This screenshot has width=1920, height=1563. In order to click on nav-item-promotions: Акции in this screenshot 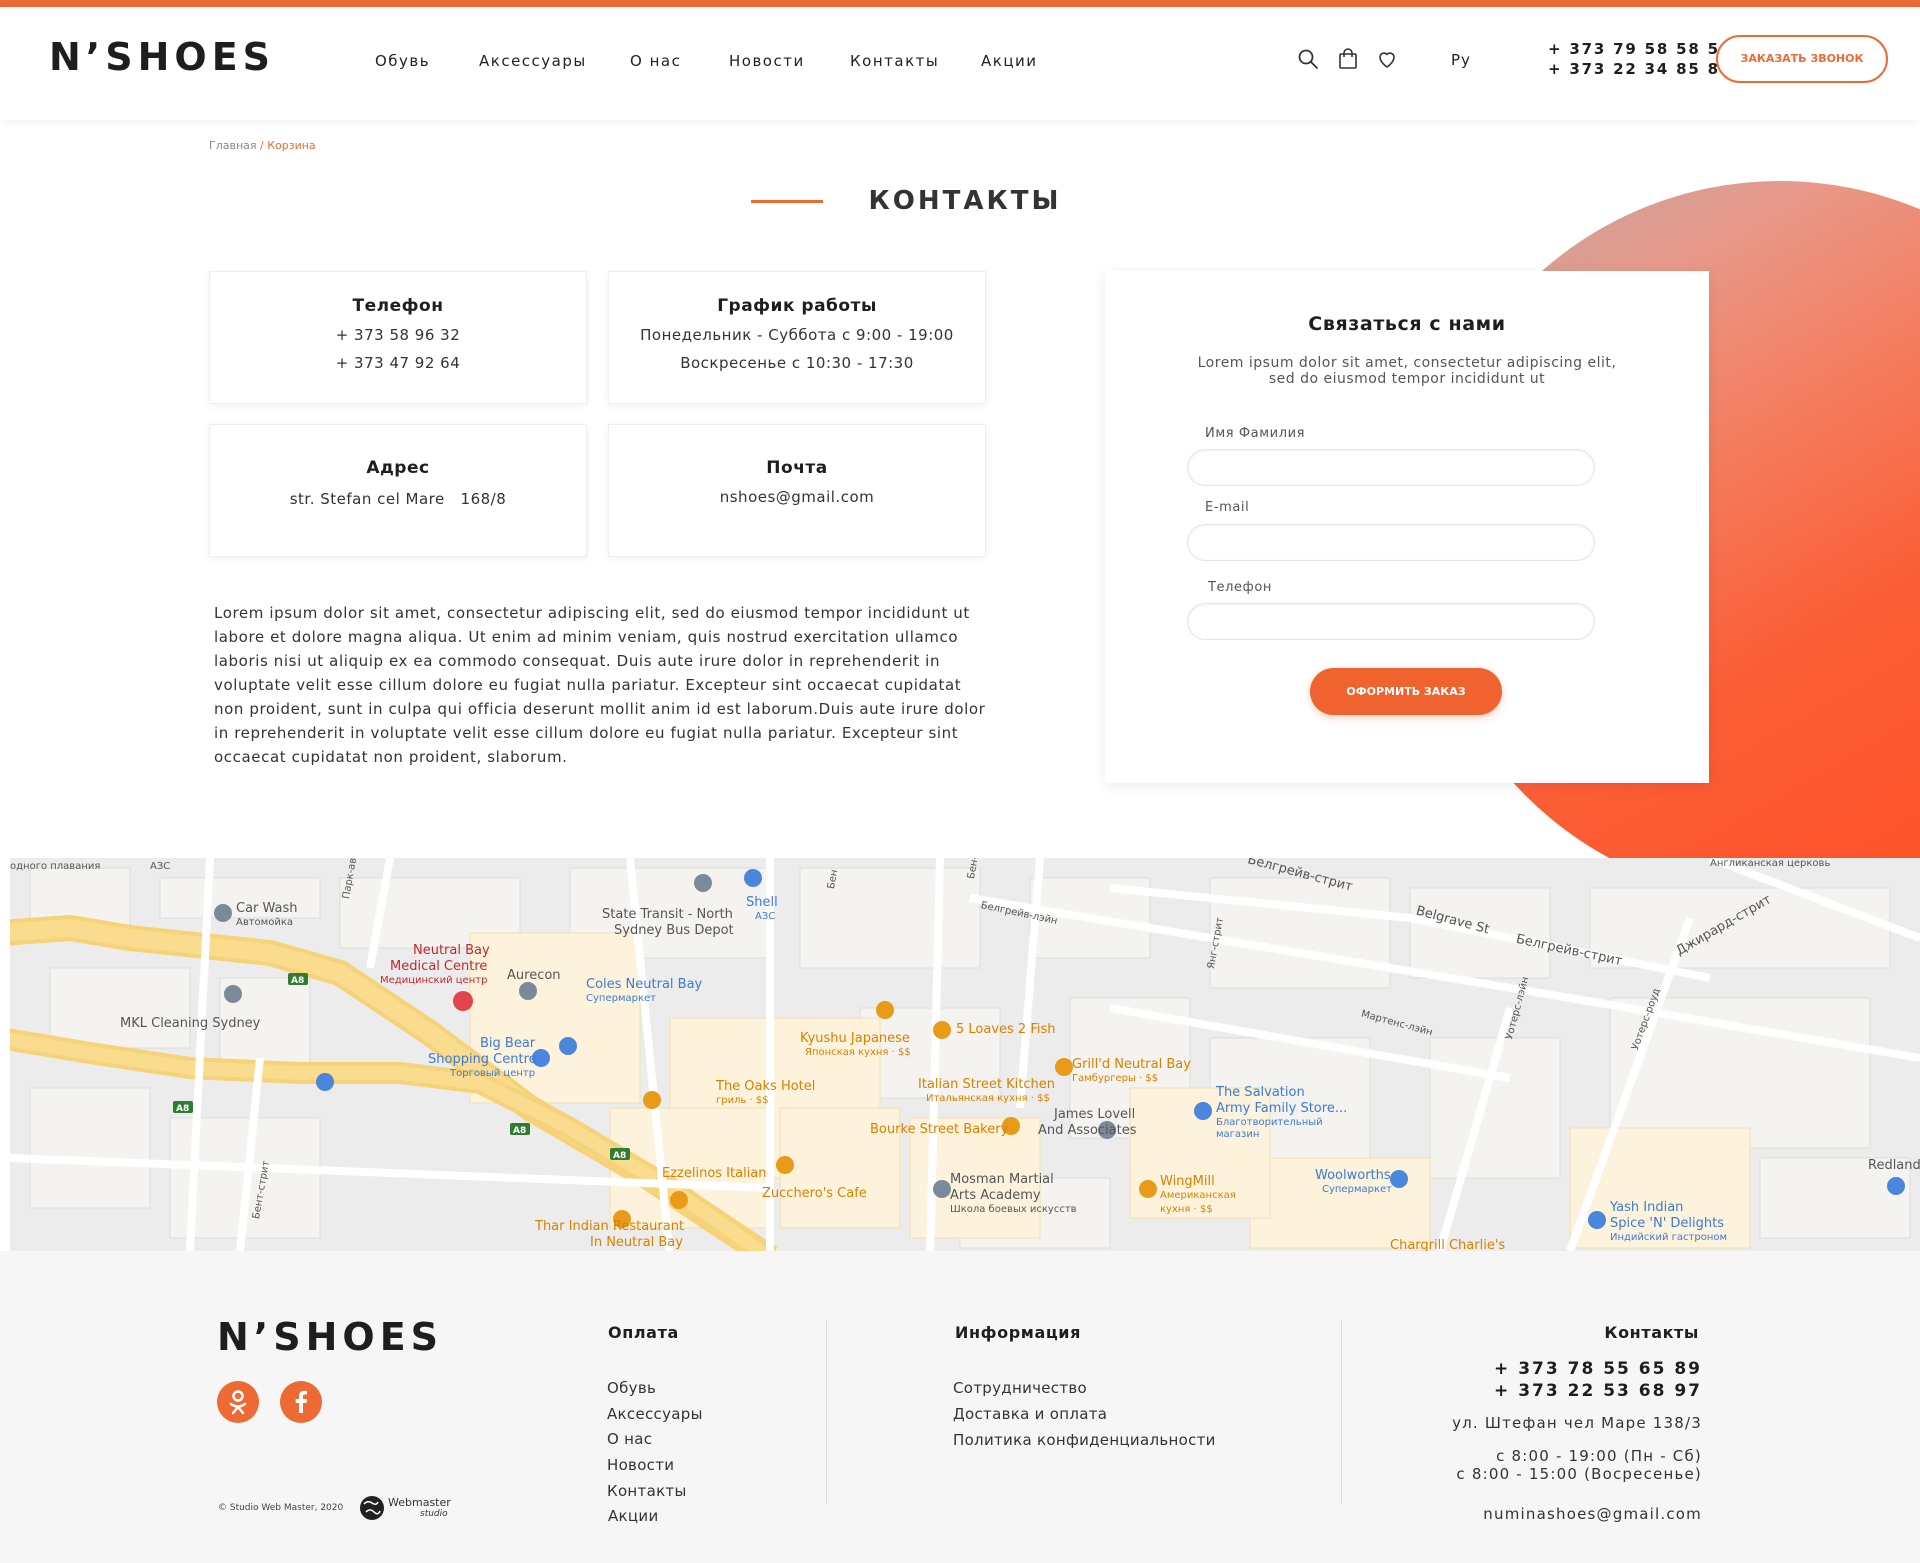, I will do `click(1009, 61)`.